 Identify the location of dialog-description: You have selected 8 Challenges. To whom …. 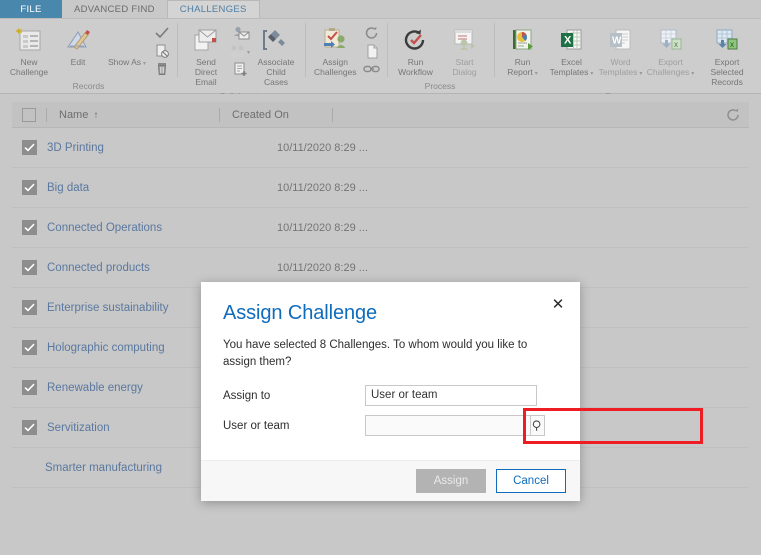
(375, 353).